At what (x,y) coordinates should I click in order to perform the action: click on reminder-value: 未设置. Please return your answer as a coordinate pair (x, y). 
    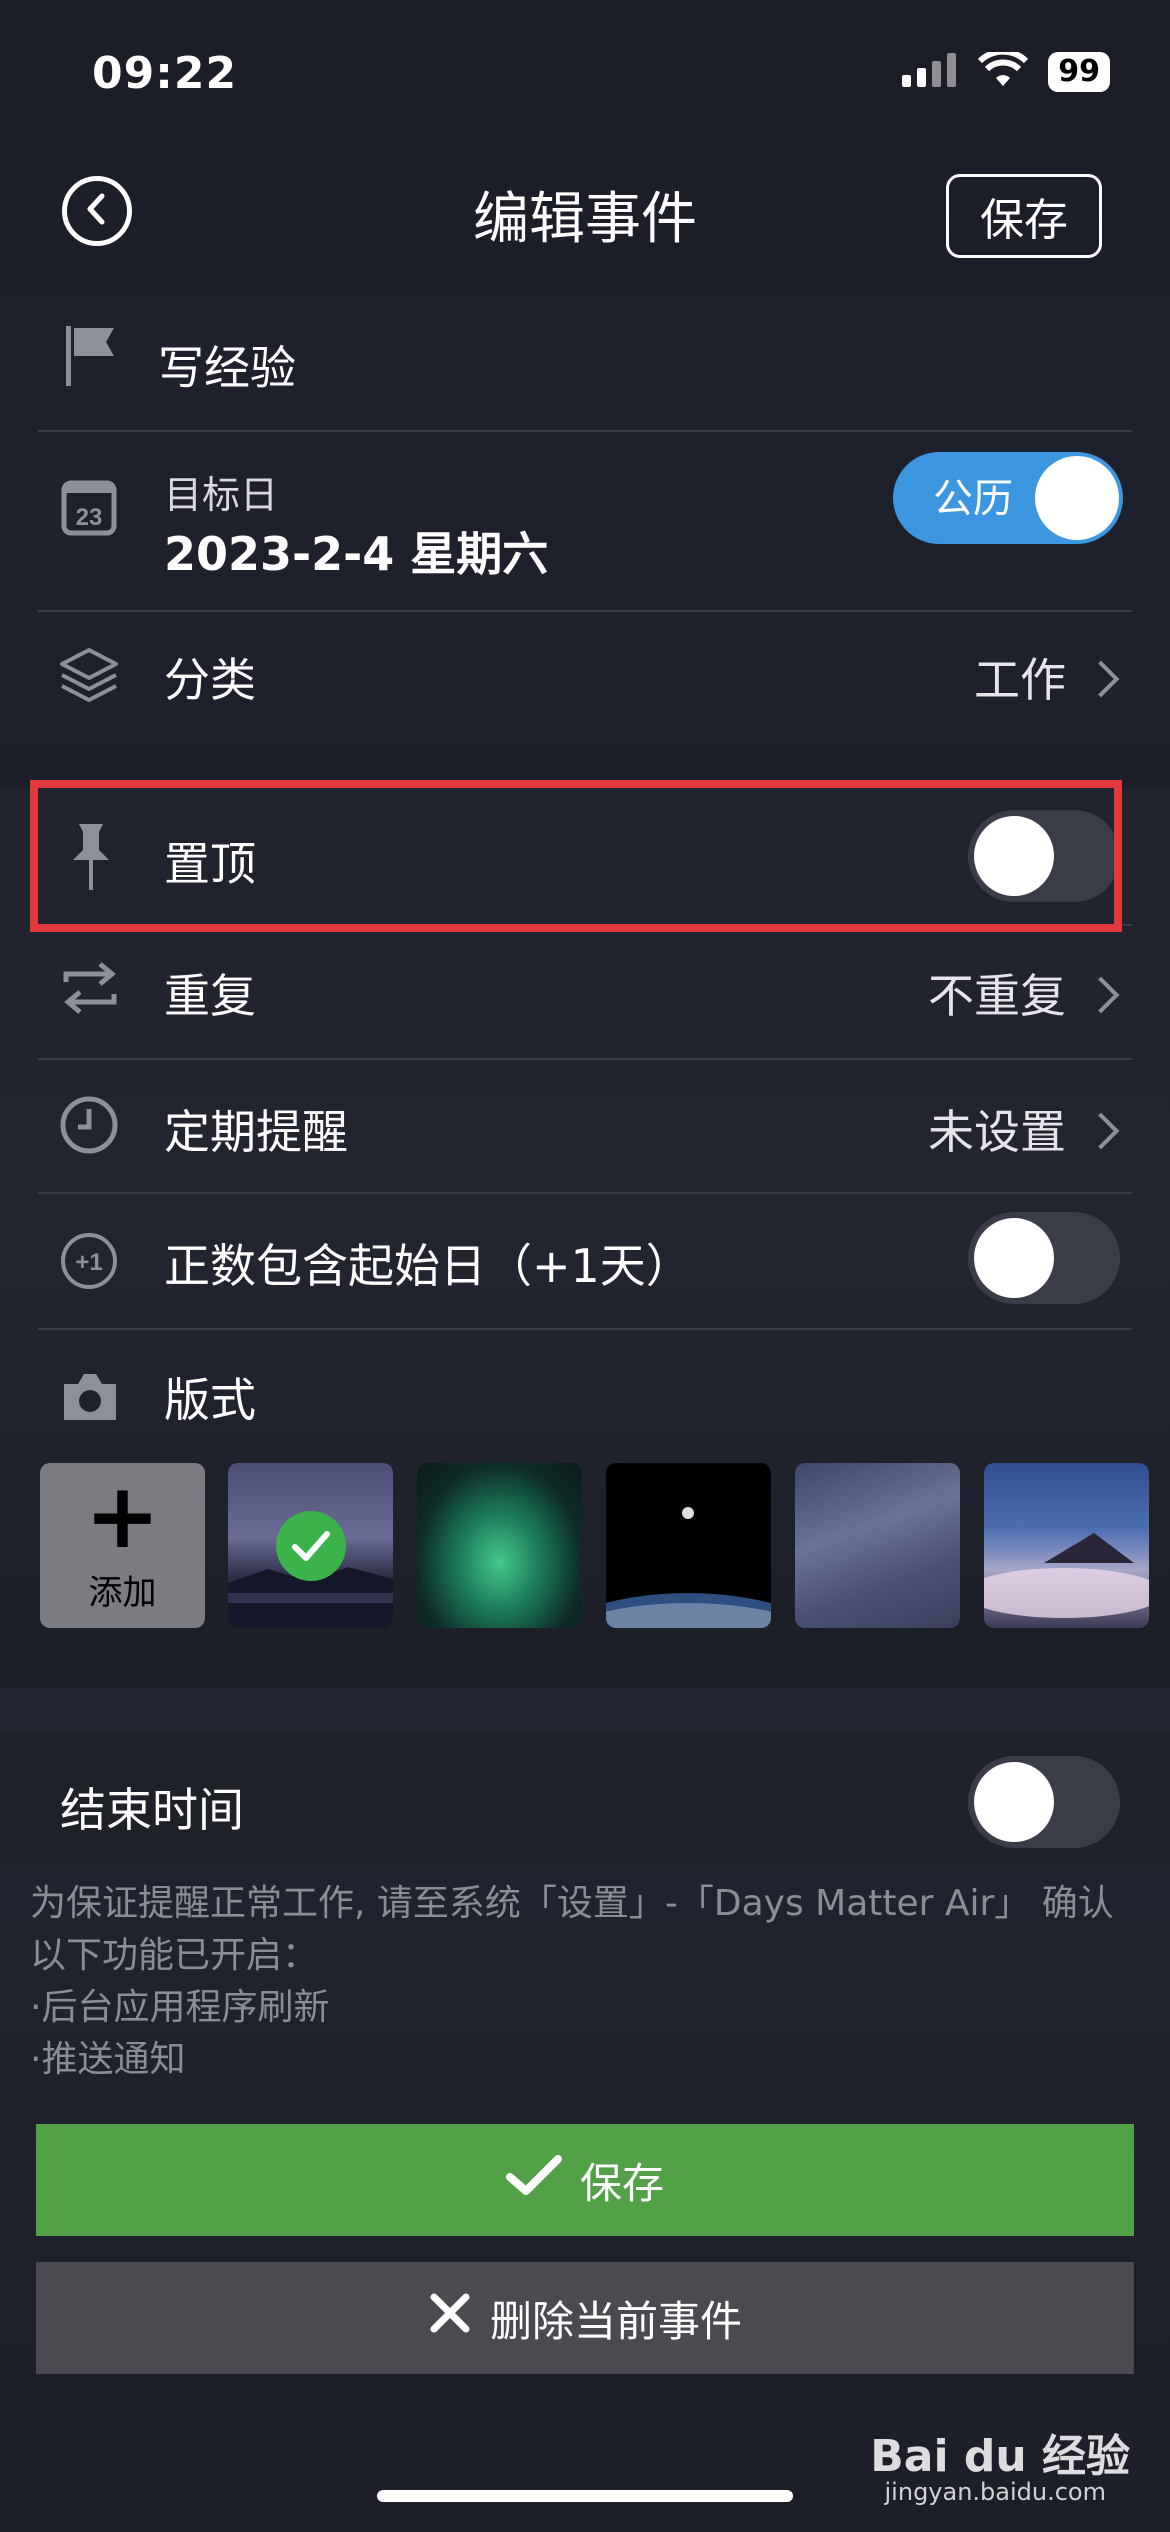
    Looking at the image, I should click on (997, 1129).